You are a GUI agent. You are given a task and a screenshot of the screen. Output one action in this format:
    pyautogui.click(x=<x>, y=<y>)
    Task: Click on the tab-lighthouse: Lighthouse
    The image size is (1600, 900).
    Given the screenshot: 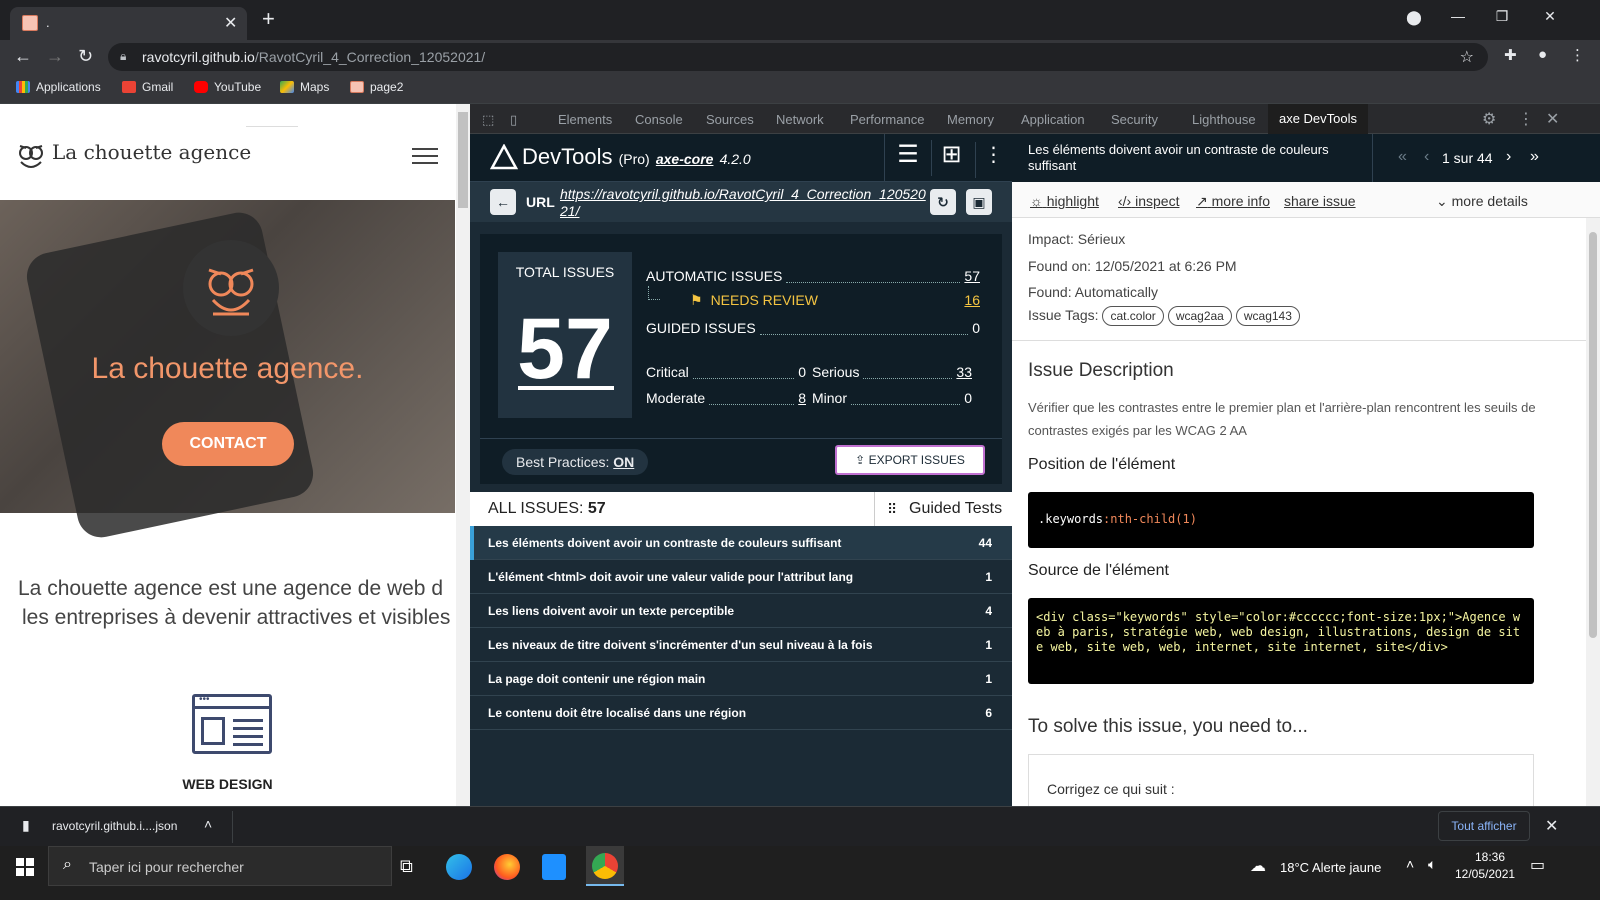 What is the action you would take?
    pyautogui.click(x=1224, y=119)
    